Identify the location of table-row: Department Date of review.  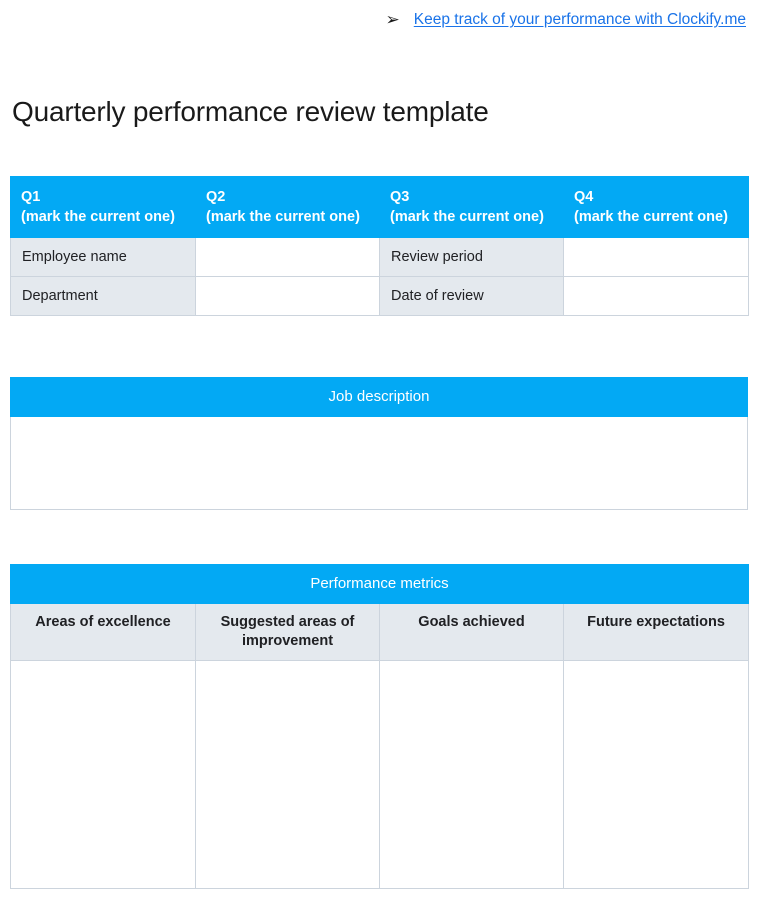
(379, 296).